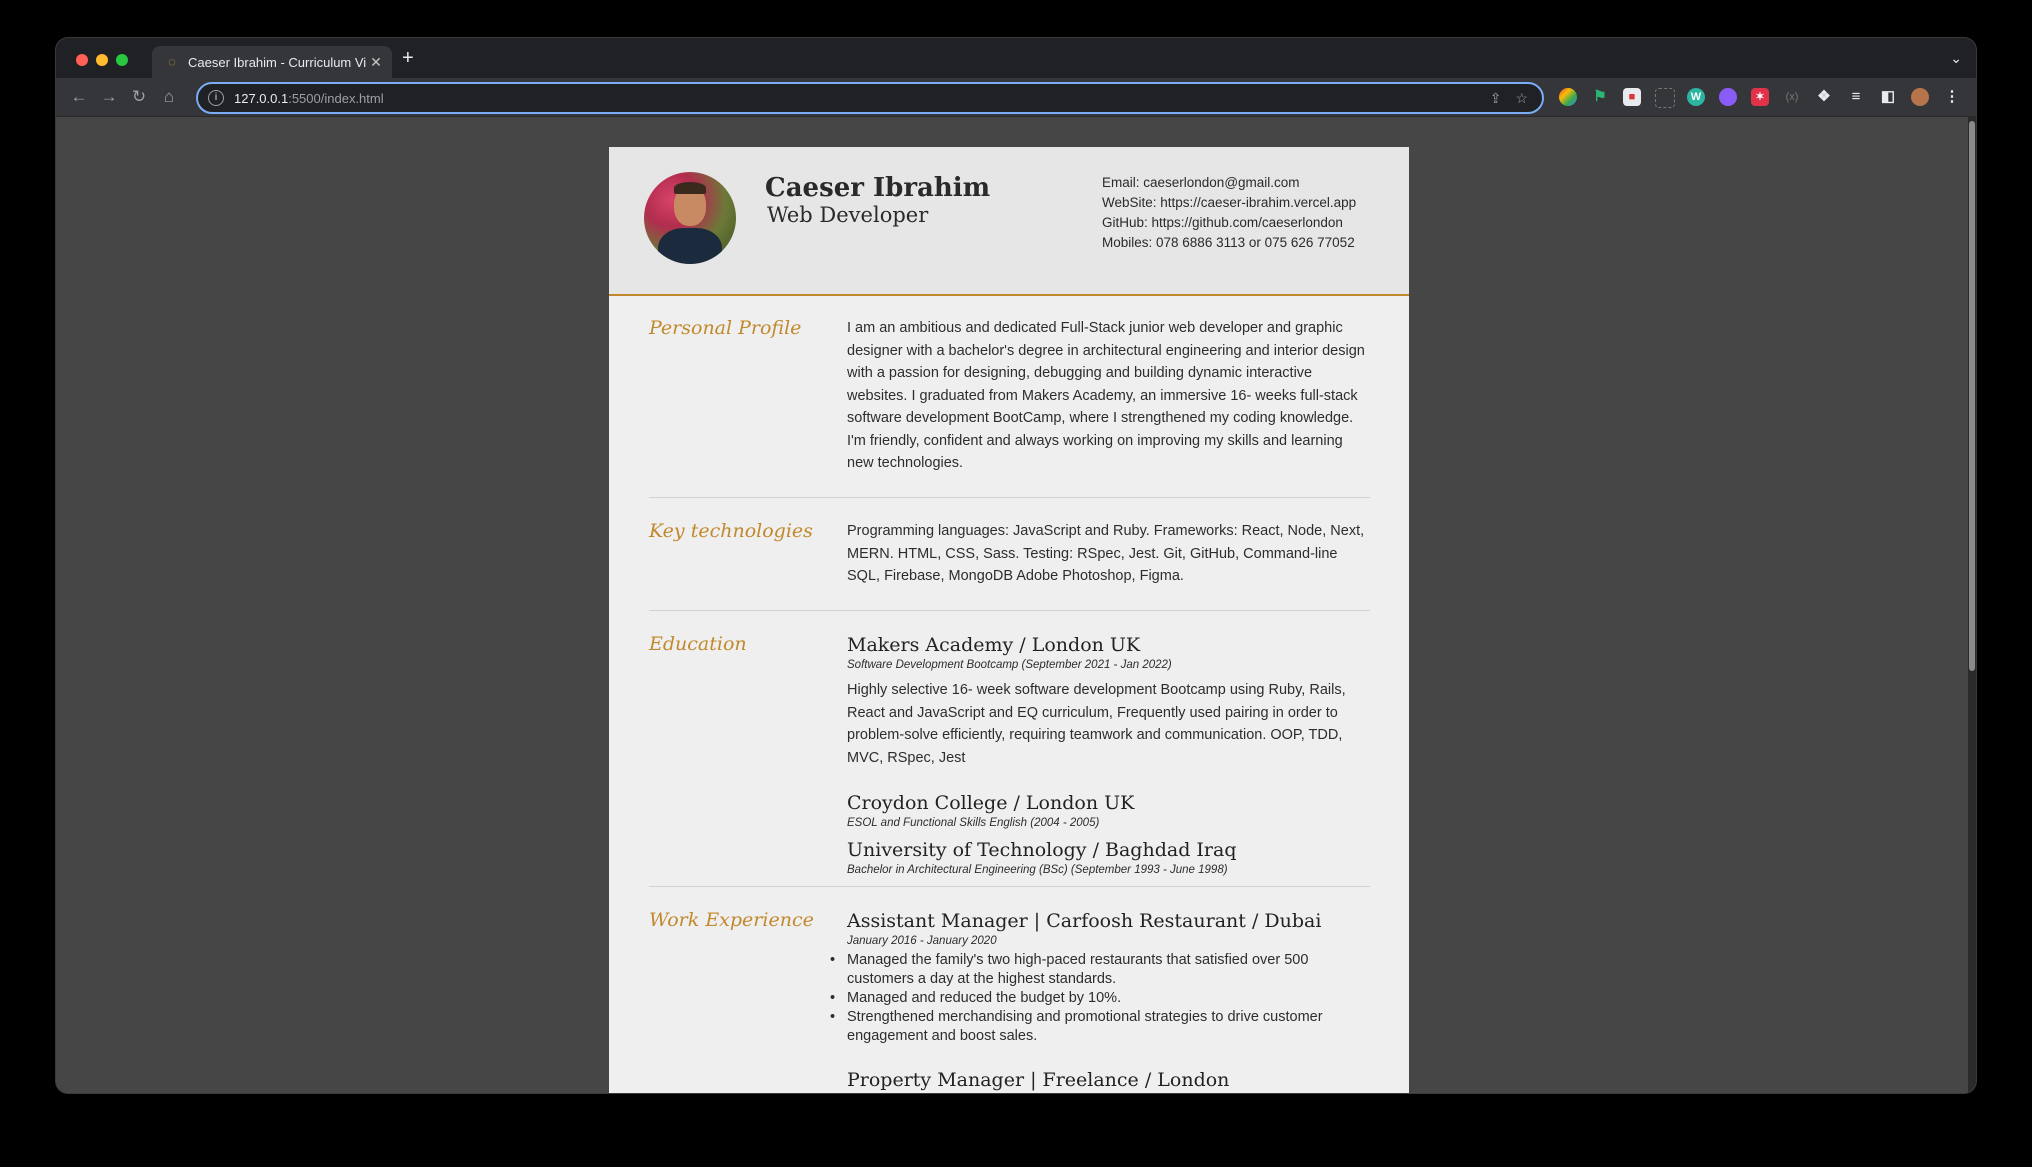 Image resolution: width=2032 pixels, height=1167 pixels. What do you see at coordinates (1521, 98) in the screenshot?
I see `star-icon: ☆` at bounding box center [1521, 98].